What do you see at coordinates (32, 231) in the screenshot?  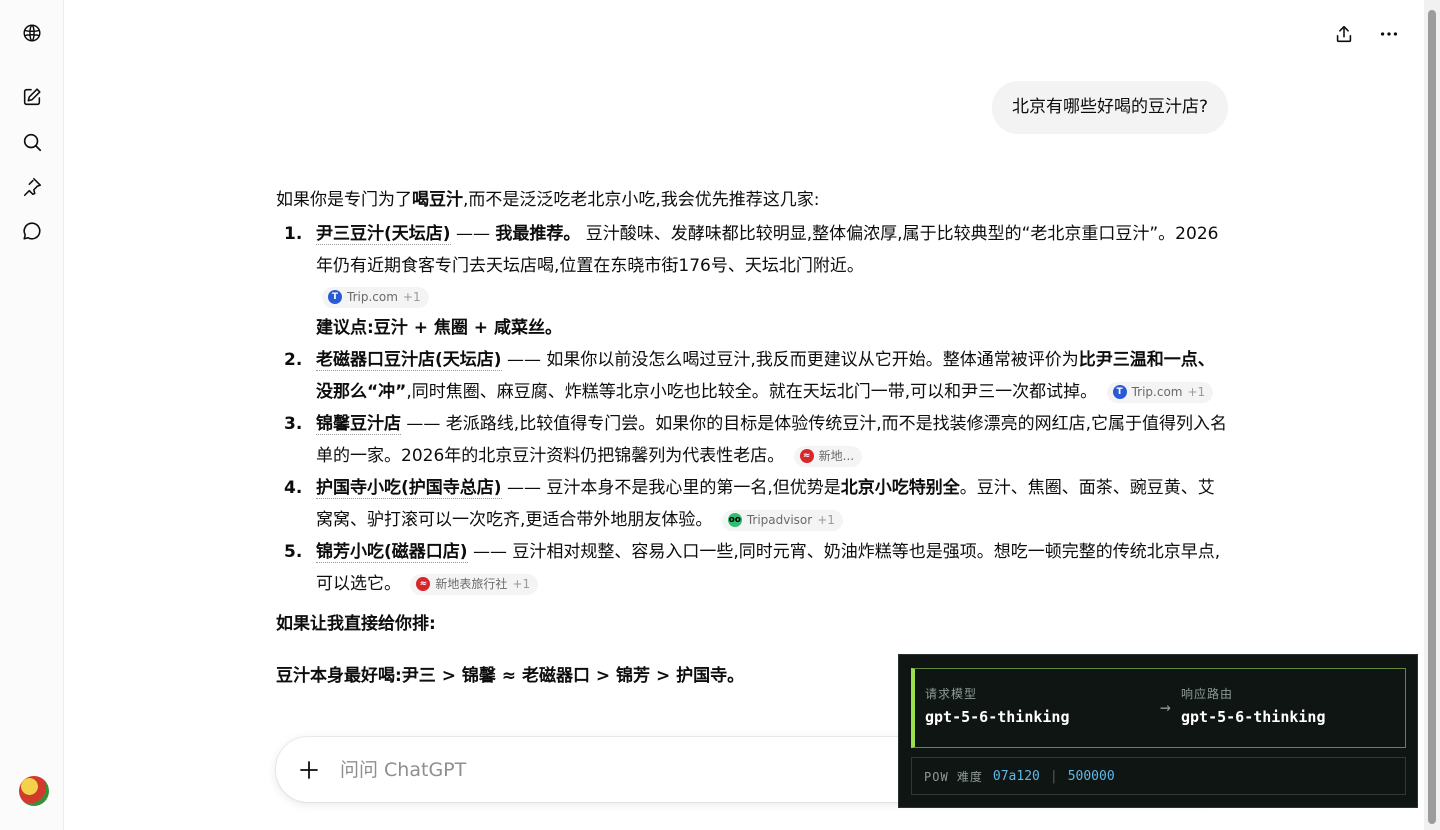 I see `chat-bubble-icon` at bounding box center [32, 231].